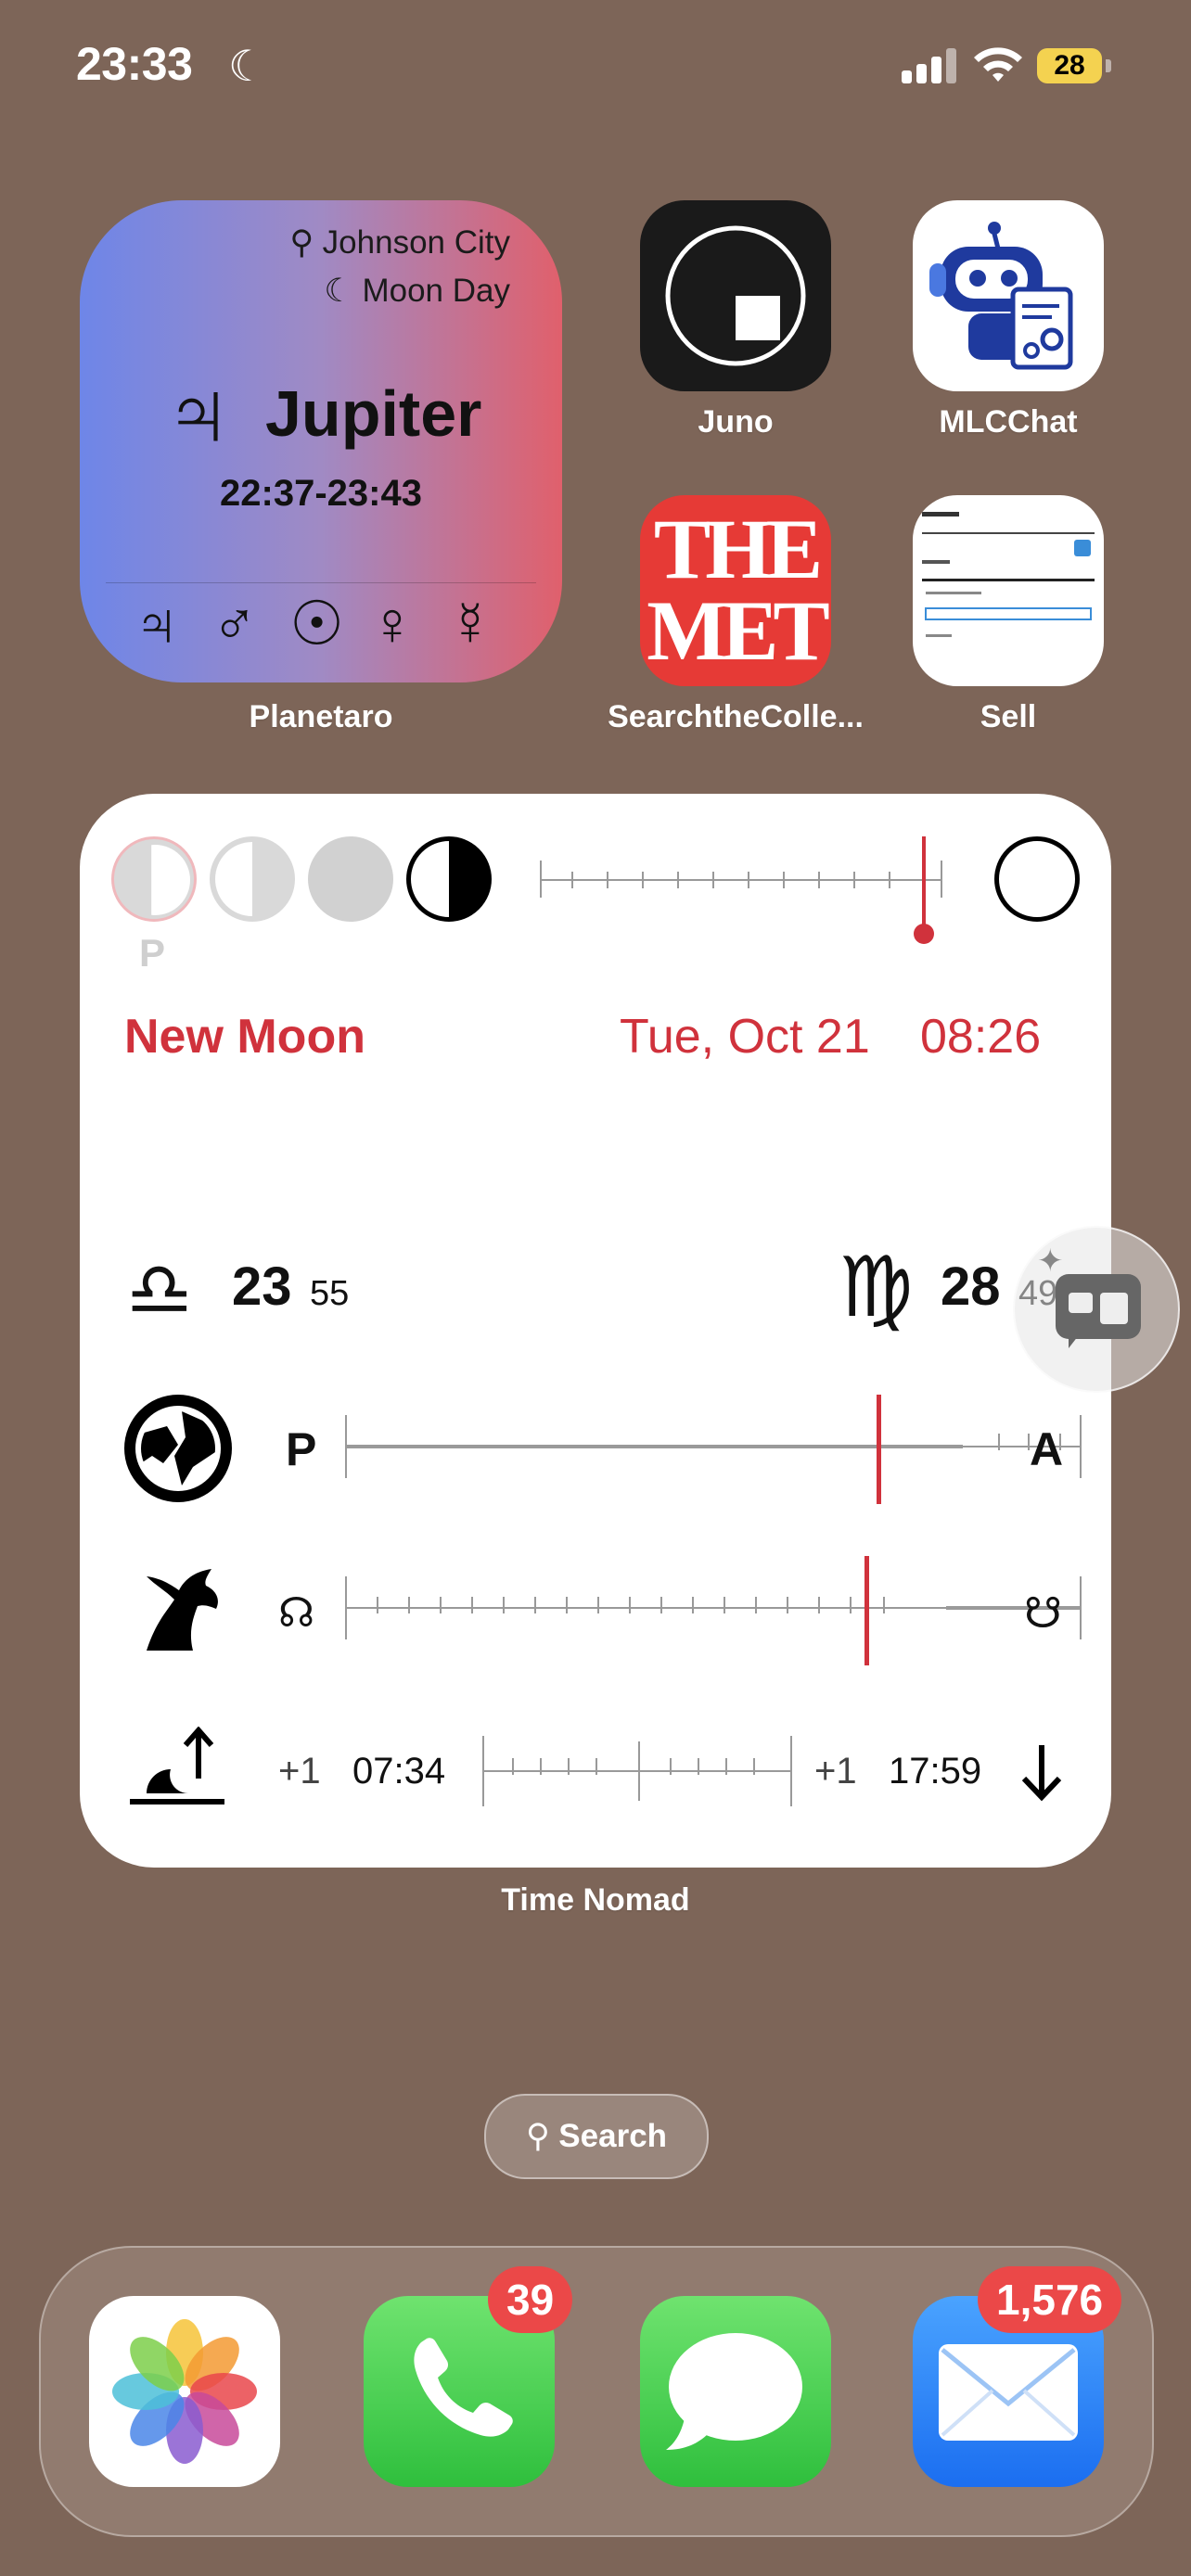  Describe the element at coordinates (373, 413) in the screenshot. I see `planet-name: Jupiter` at that location.